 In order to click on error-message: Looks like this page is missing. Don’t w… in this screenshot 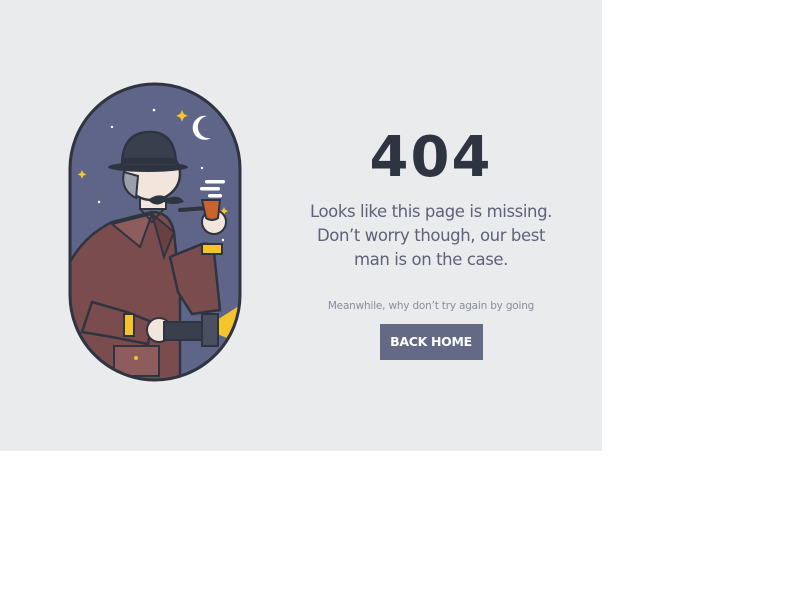, I will do `click(431, 236)`.